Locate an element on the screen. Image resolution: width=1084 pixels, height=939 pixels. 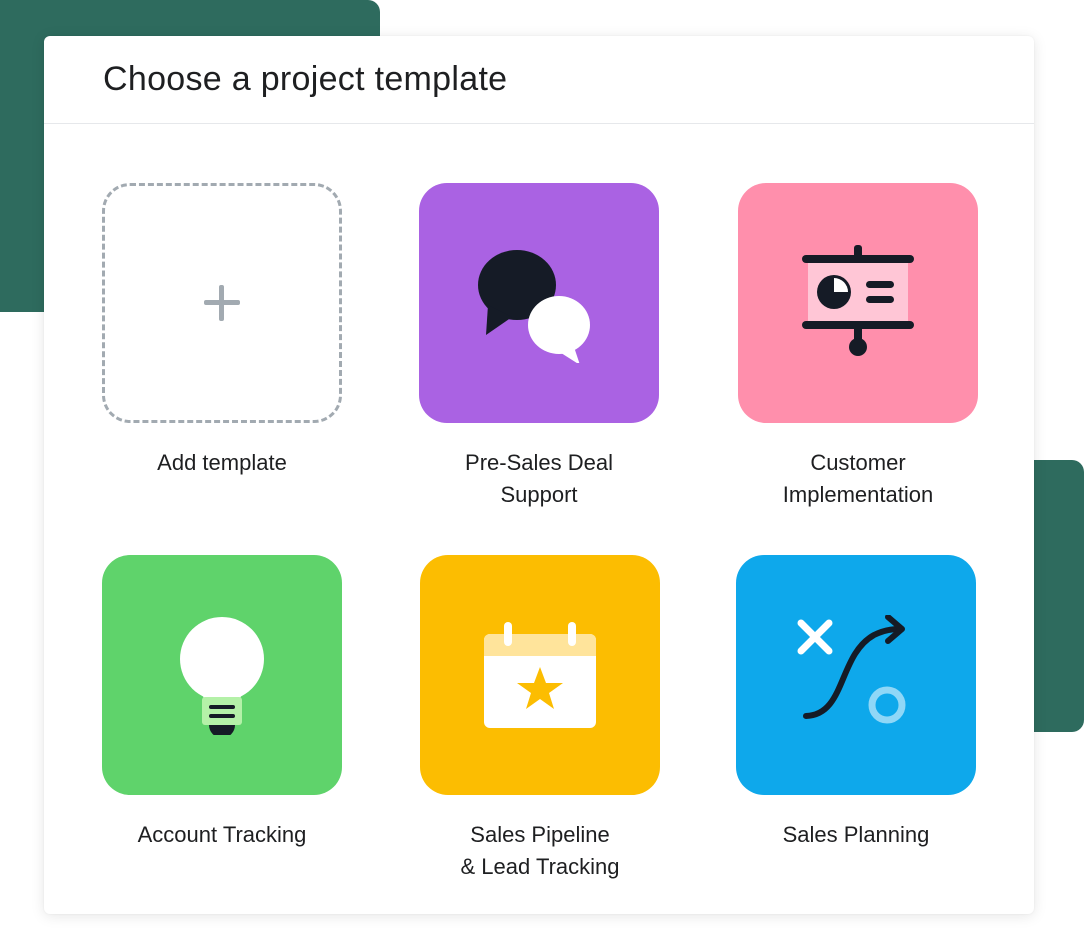
add-template-box is located at coordinates (222, 303).